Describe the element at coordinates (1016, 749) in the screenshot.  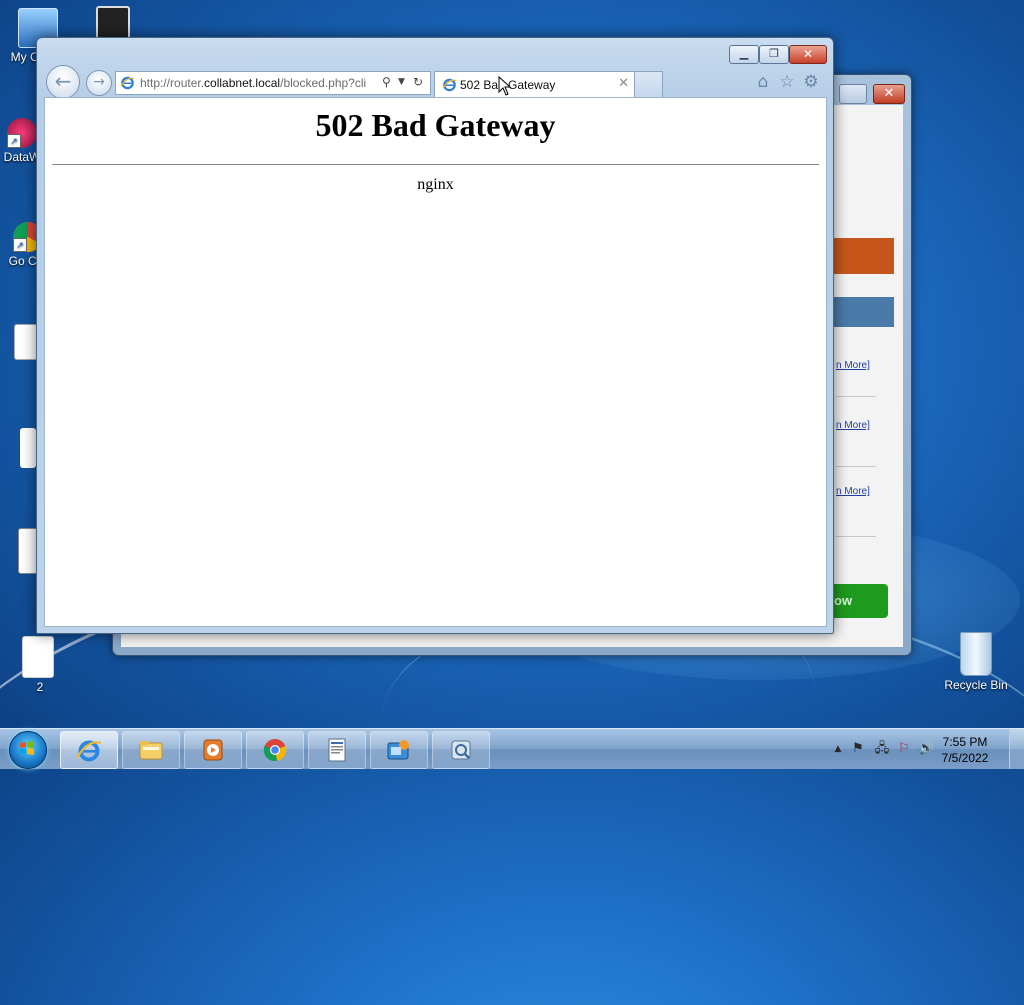
I see `show-desktop-button` at that location.